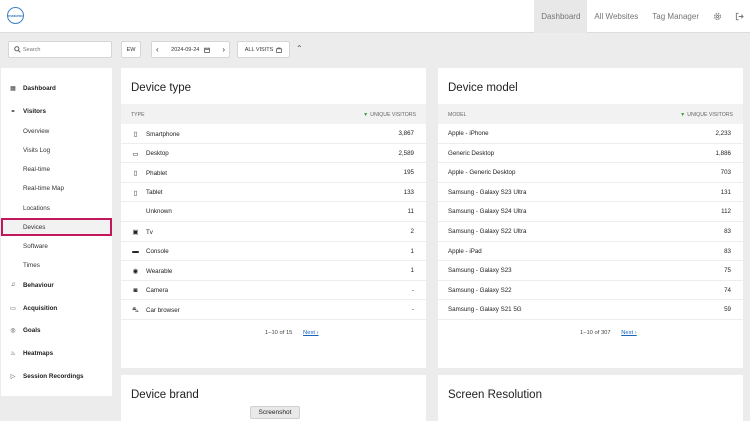 This screenshot has height=421, width=750. I want to click on segment-icon, so click(279, 50).